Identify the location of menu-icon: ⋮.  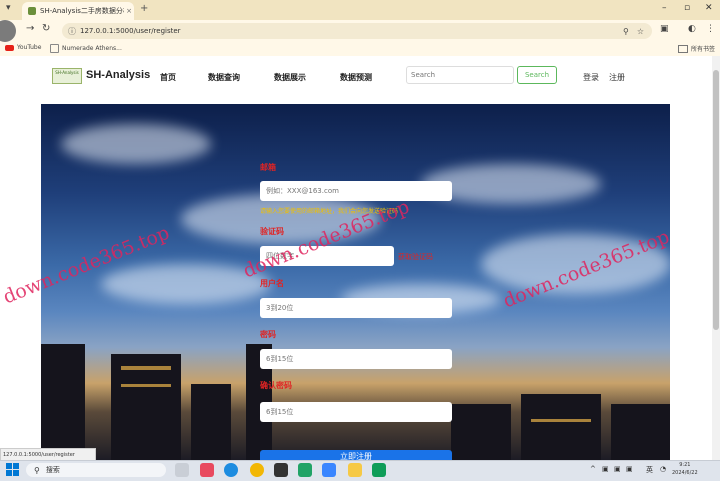
(710, 29).